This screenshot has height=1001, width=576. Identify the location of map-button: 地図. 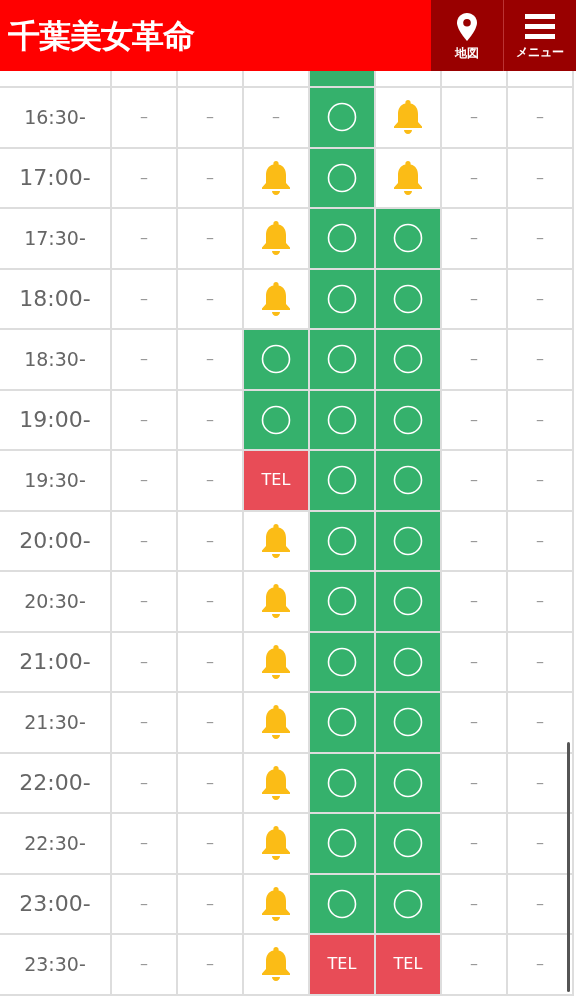
(467, 35).